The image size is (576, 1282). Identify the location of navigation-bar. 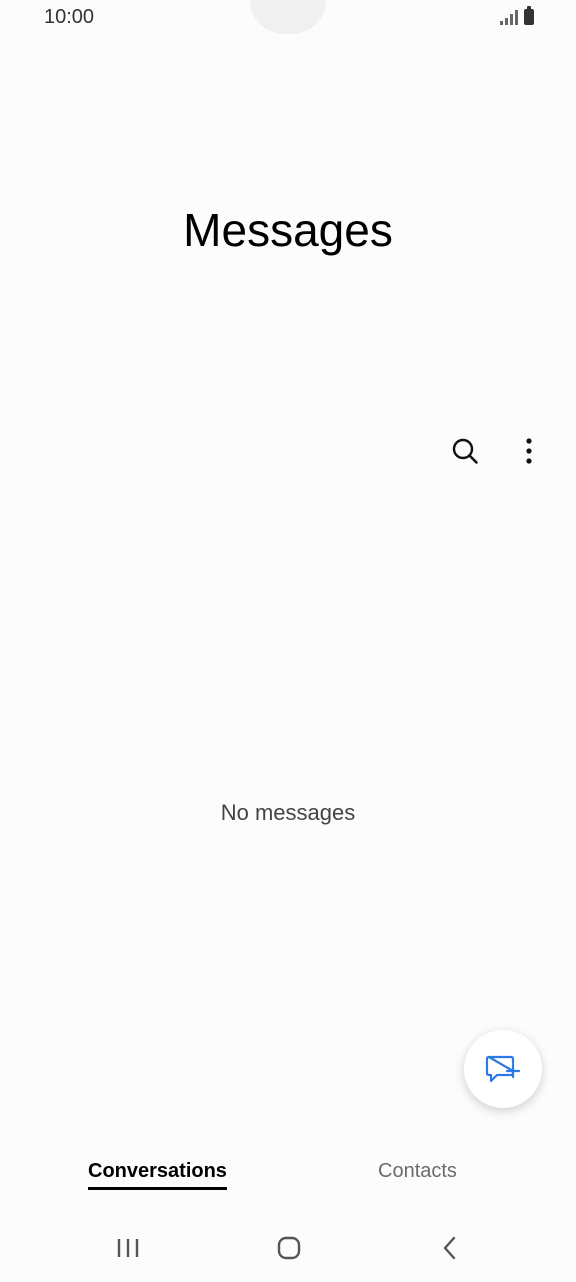
(288, 1248).